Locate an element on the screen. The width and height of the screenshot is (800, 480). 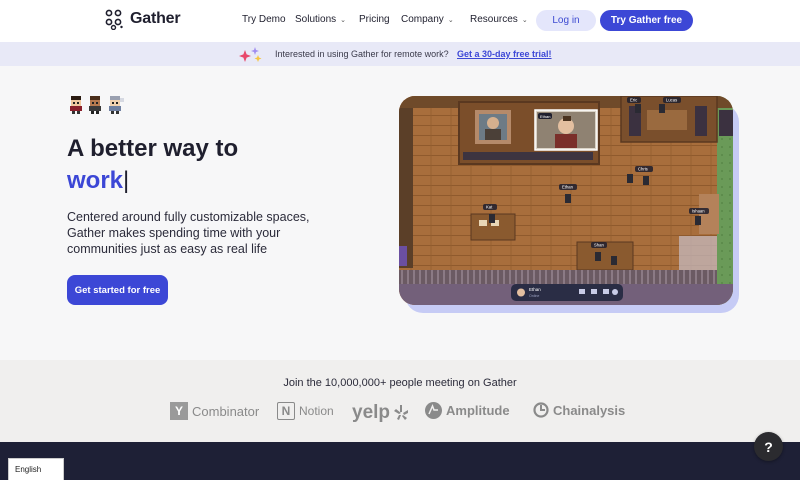
nav-company: Company ⌄ is located at coordinates (427, 19).